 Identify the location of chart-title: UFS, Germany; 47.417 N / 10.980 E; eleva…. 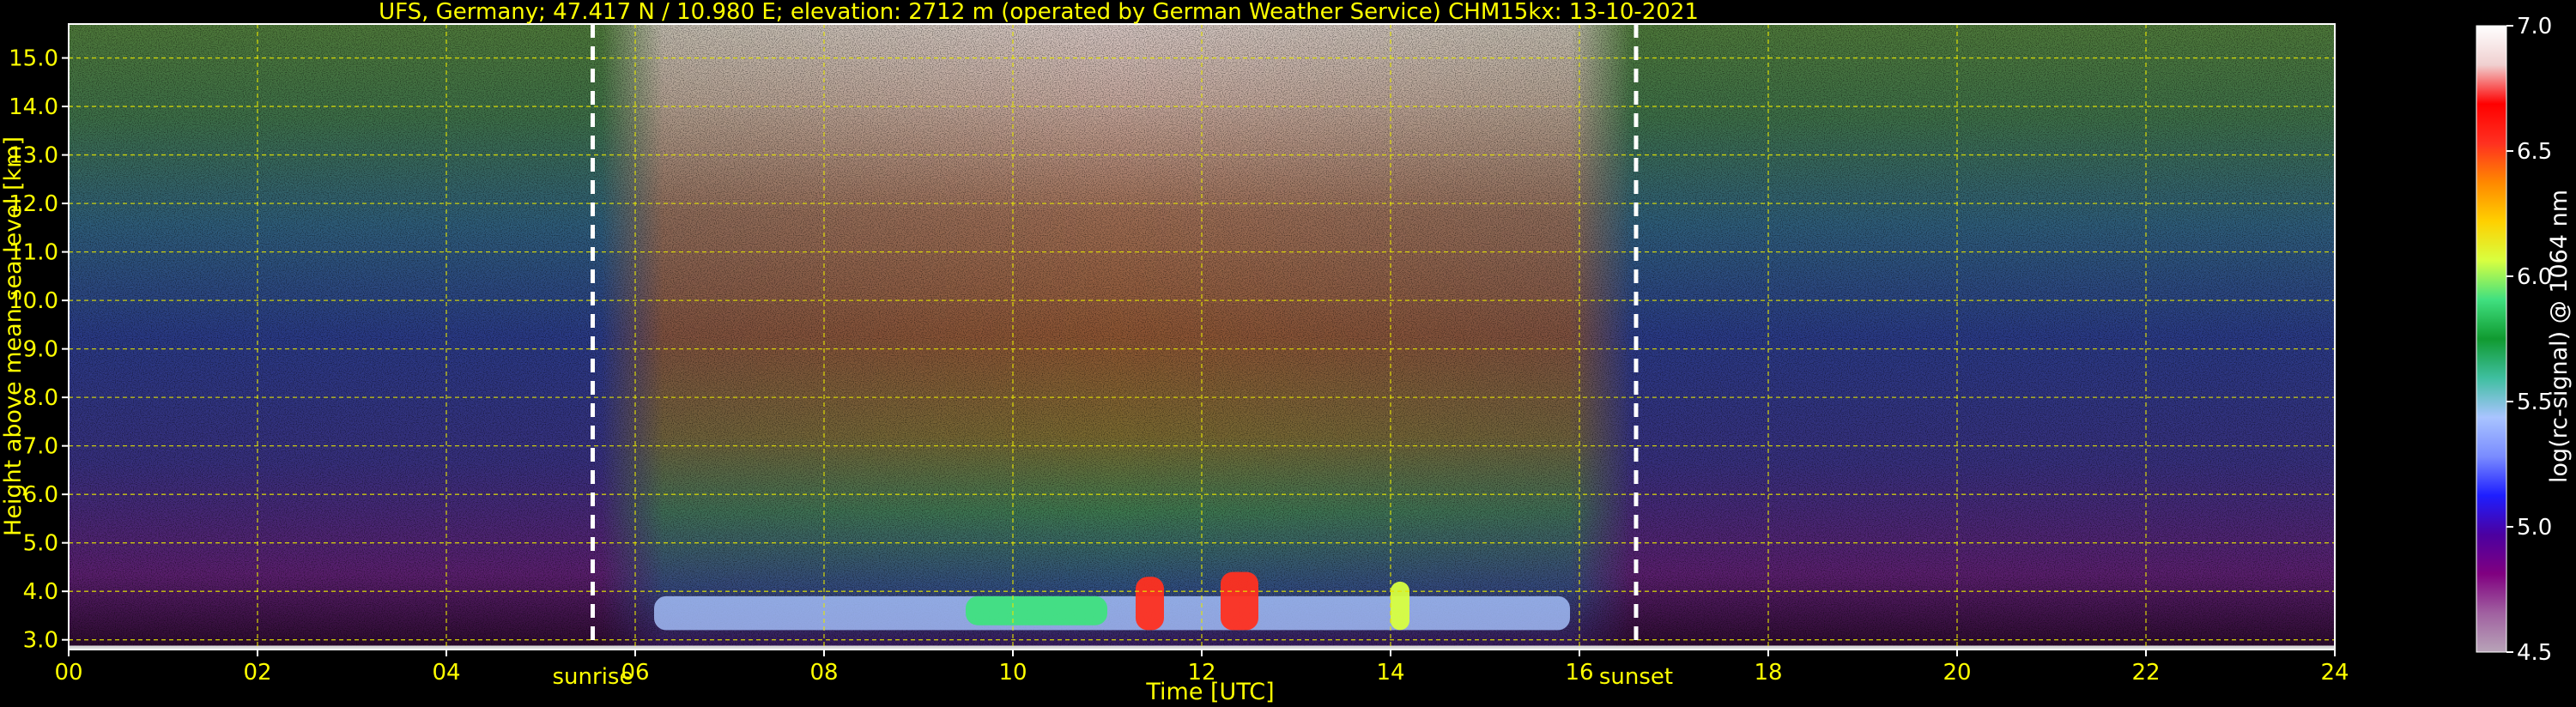
(1039, 12).